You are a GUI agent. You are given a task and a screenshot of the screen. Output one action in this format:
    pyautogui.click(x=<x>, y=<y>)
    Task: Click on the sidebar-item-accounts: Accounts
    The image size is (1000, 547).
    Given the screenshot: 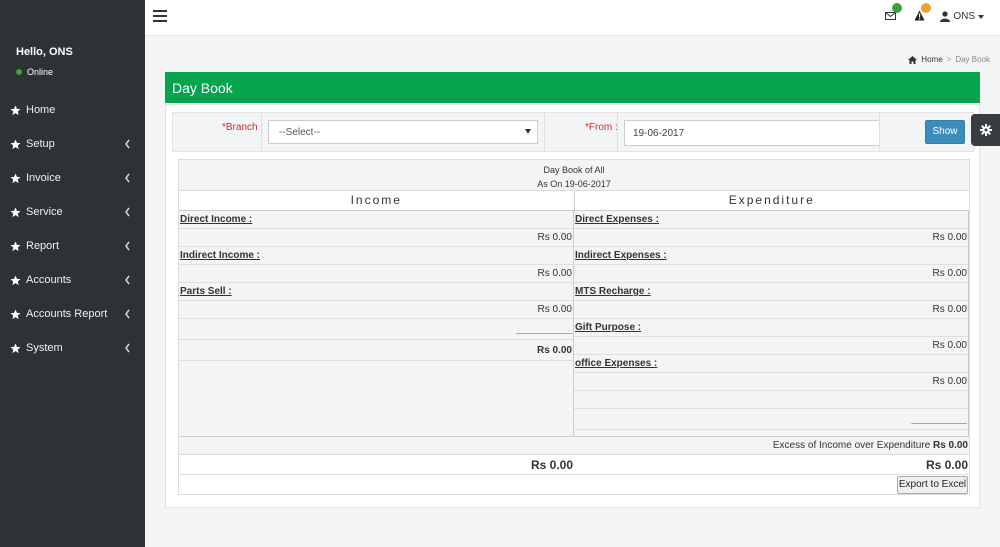 What is the action you would take?
    pyautogui.click(x=72, y=280)
    